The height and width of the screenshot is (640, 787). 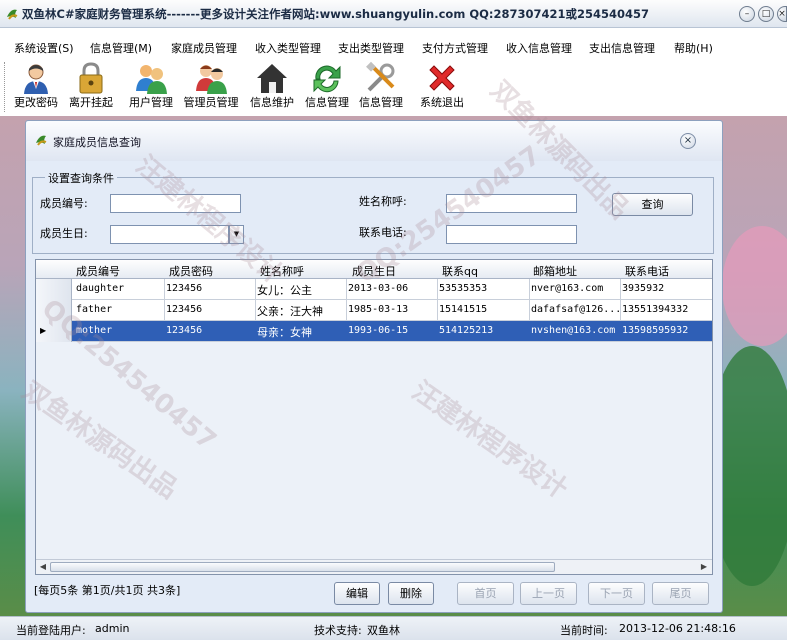 What do you see at coordinates (616, 593) in the screenshot?
I see `next-page-button: 下一页` at bounding box center [616, 593].